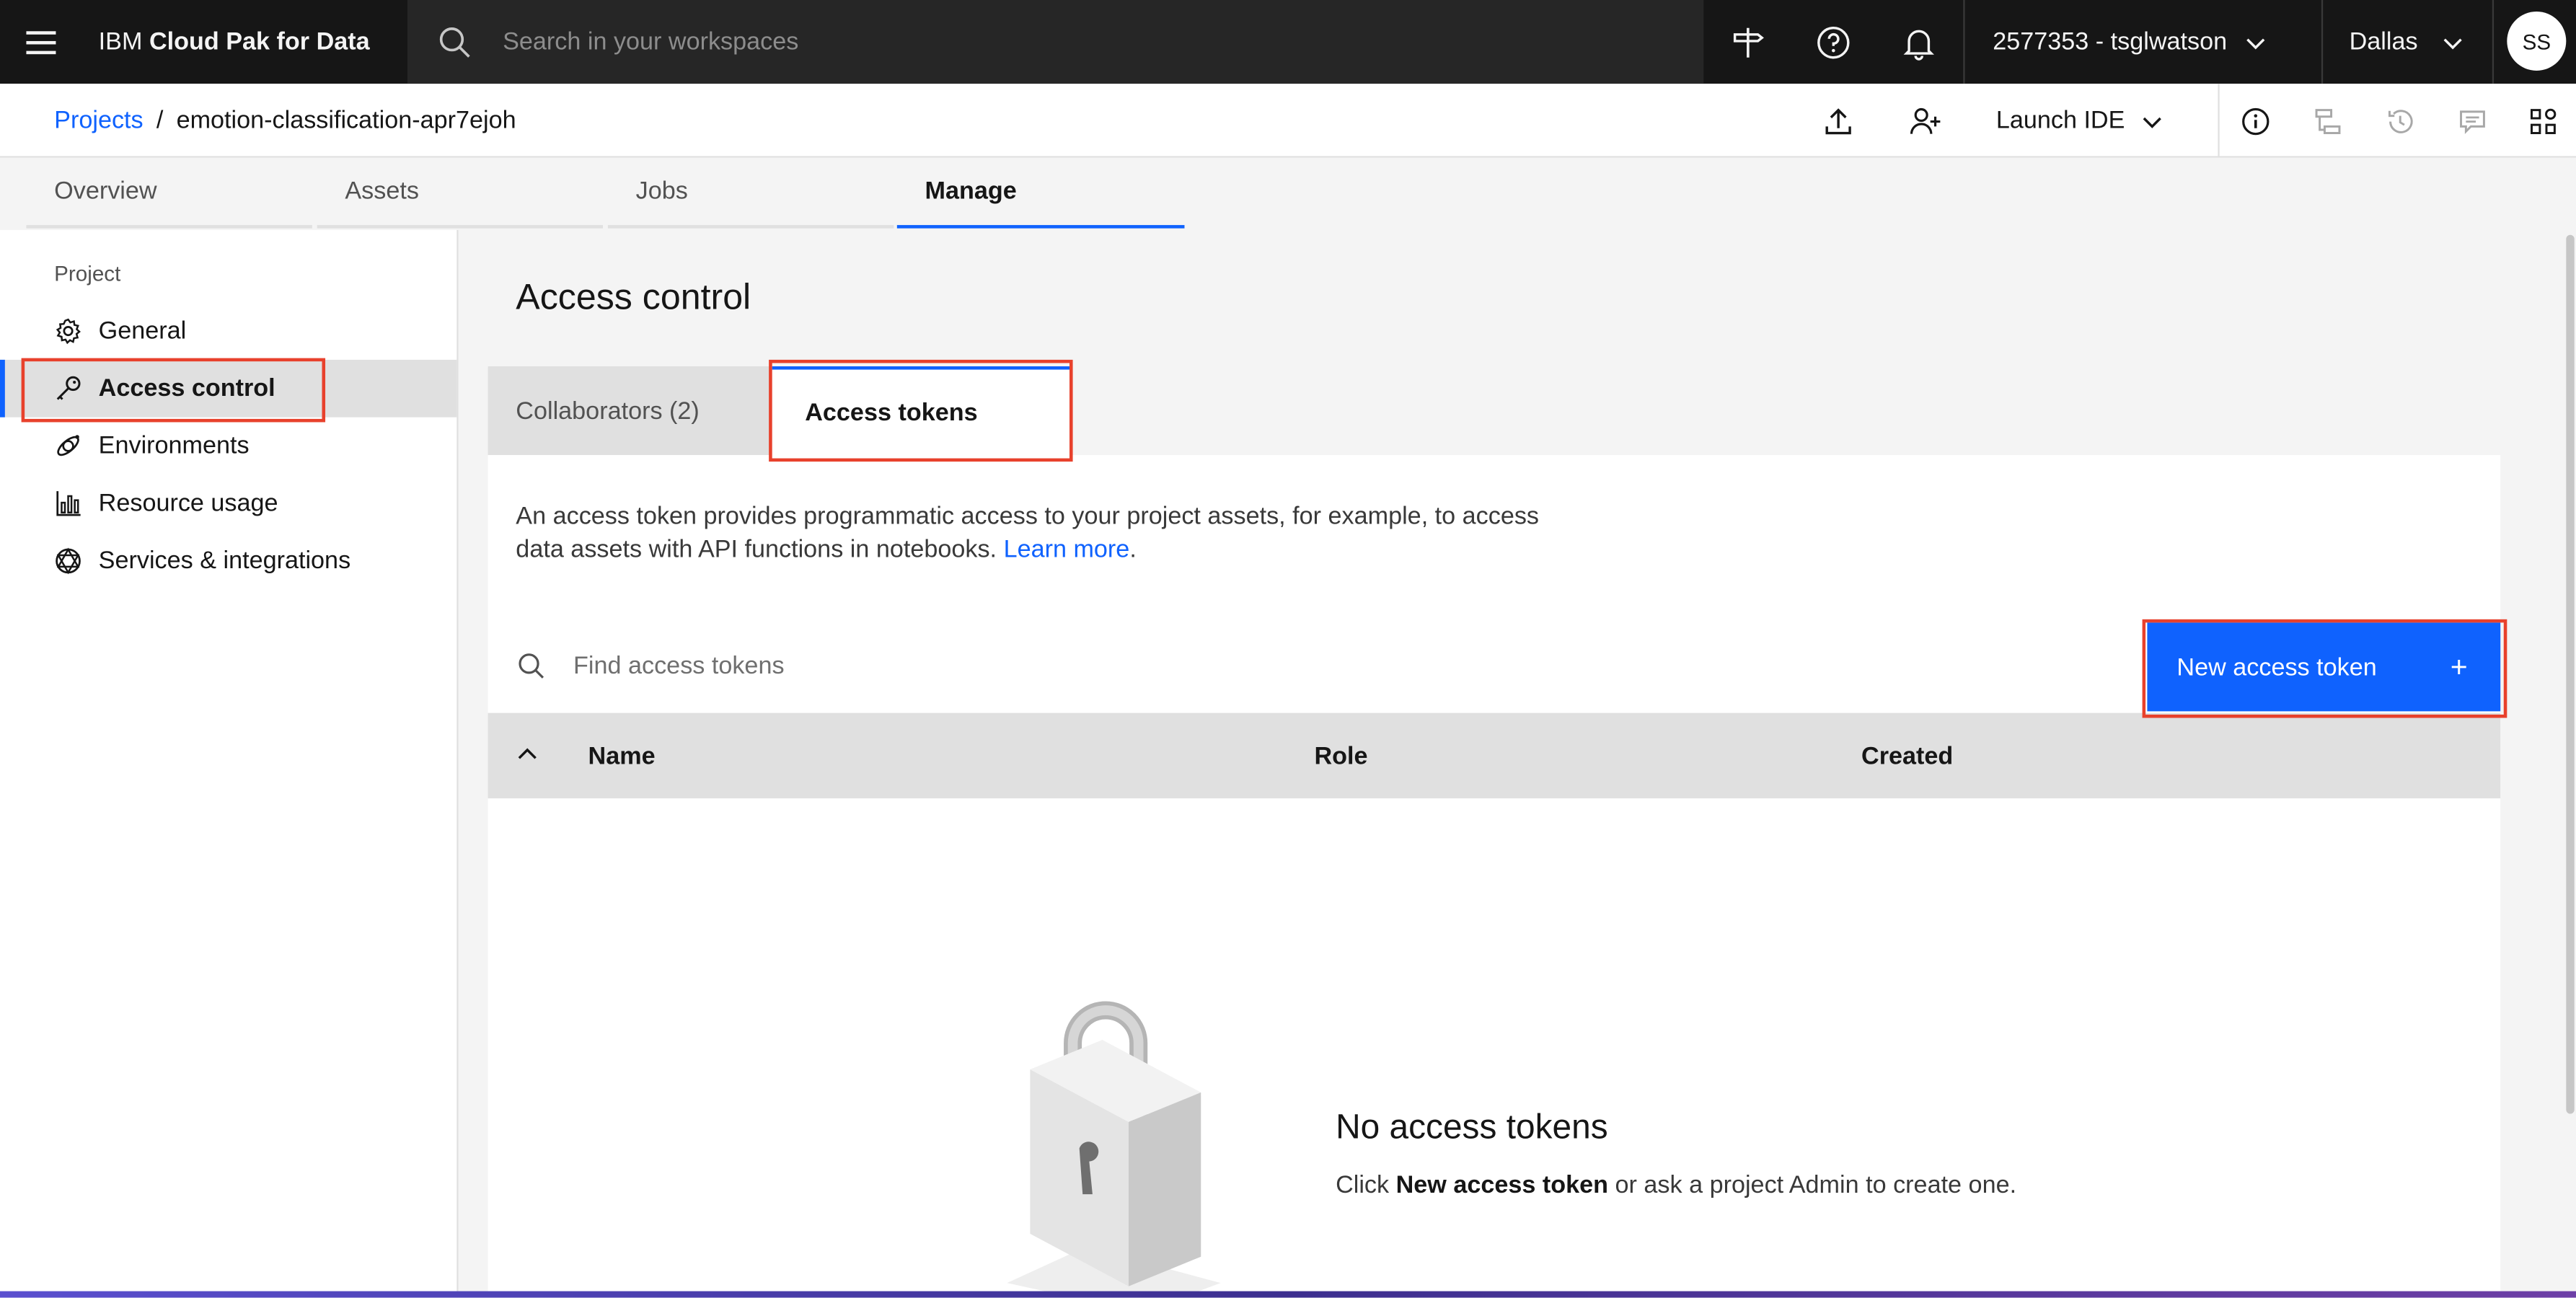 The image size is (2576, 1298). I want to click on signpost-icon, so click(1748, 42).